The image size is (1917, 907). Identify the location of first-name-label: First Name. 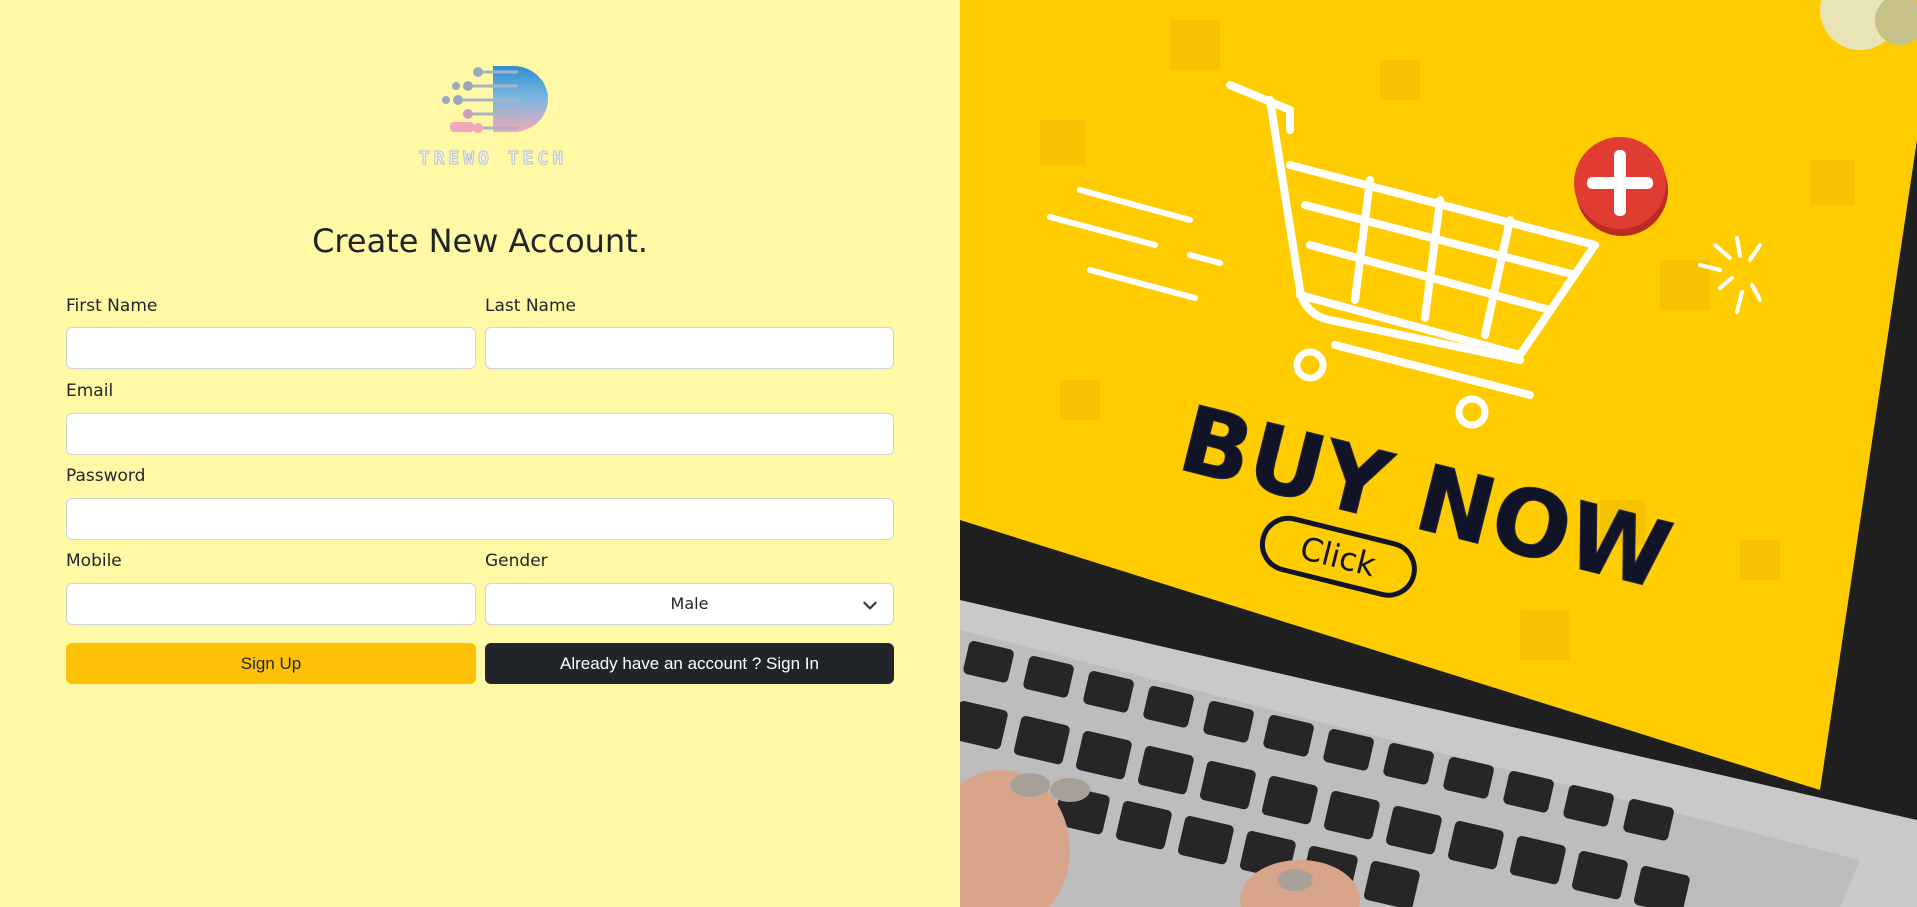
(112, 306).